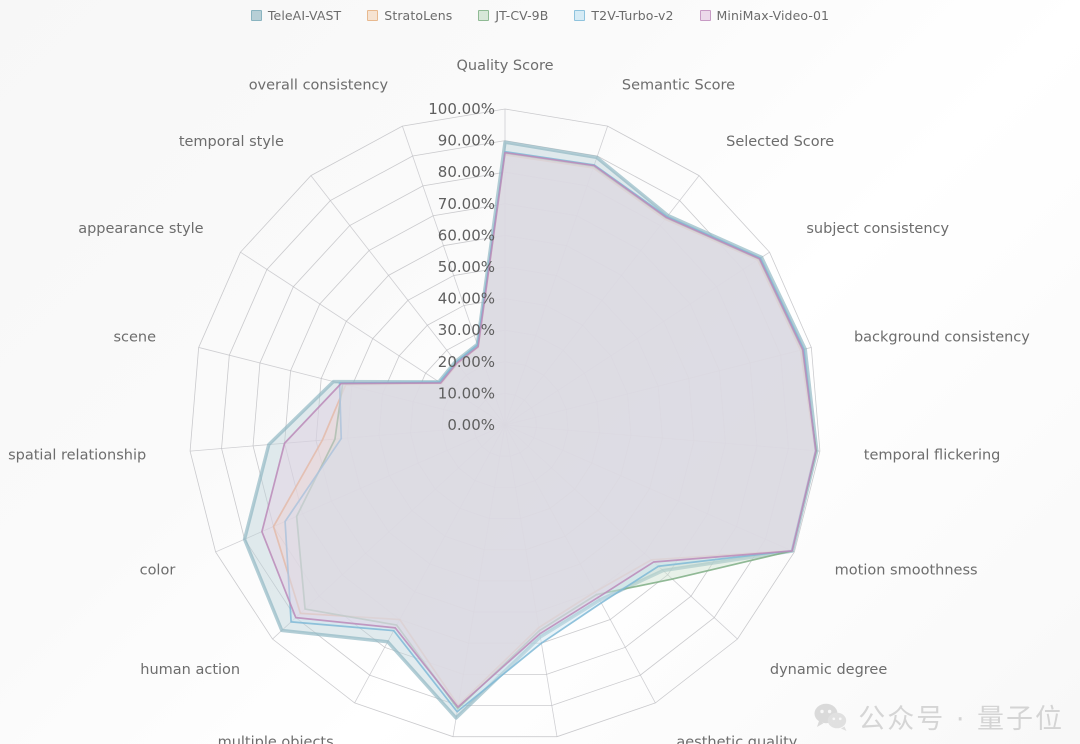 Image resolution: width=1080 pixels, height=744 pixels. What do you see at coordinates (466, 235) in the screenshot?
I see `radial-tick-label: 60.00%` at bounding box center [466, 235].